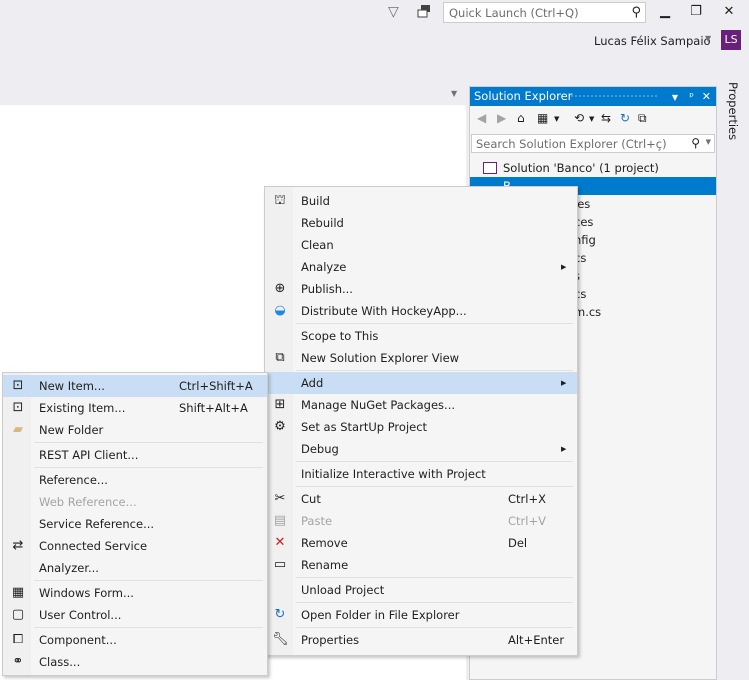 The image size is (749, 680). Describe the element at coordinates (343, 590) in the screenshot. I see `menu-item-label: Unload Project` at that location.